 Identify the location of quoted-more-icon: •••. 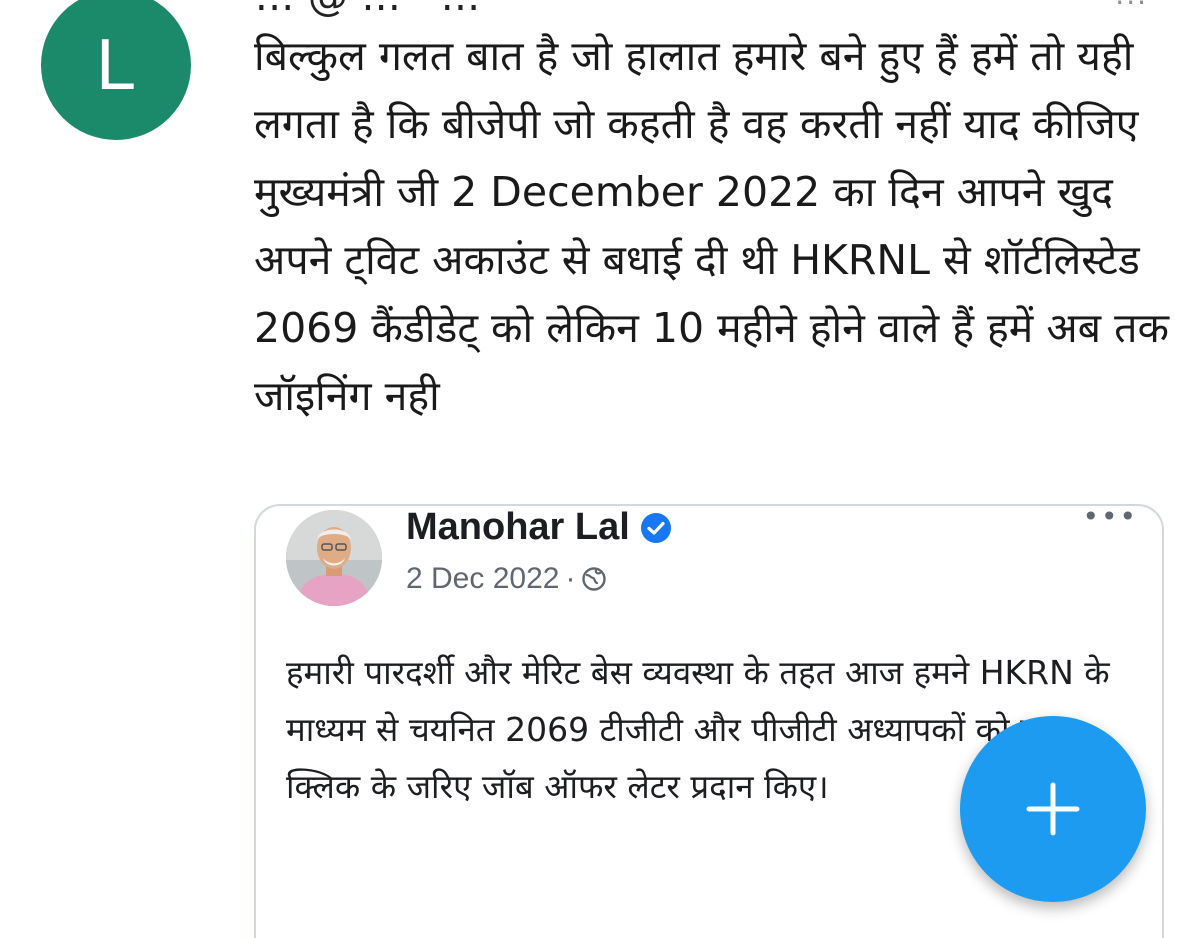
(1110, 516).